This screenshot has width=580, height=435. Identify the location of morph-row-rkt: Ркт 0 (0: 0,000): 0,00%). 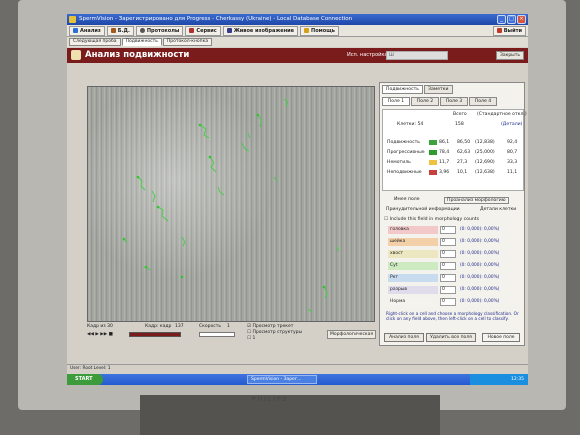
(453, 278).